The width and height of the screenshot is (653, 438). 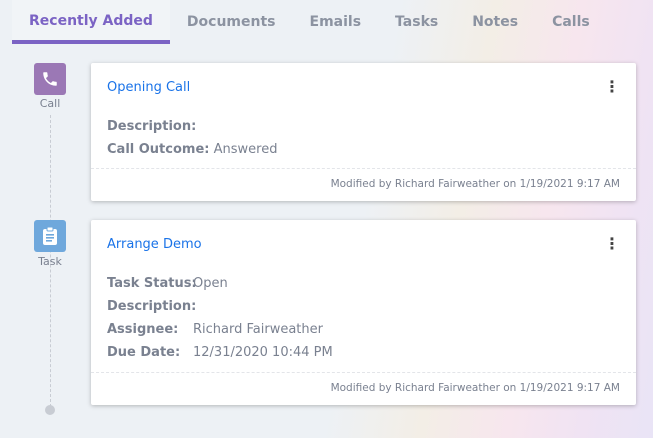 I want to click on tab-calls: Calls, so click(x=571, y=22).